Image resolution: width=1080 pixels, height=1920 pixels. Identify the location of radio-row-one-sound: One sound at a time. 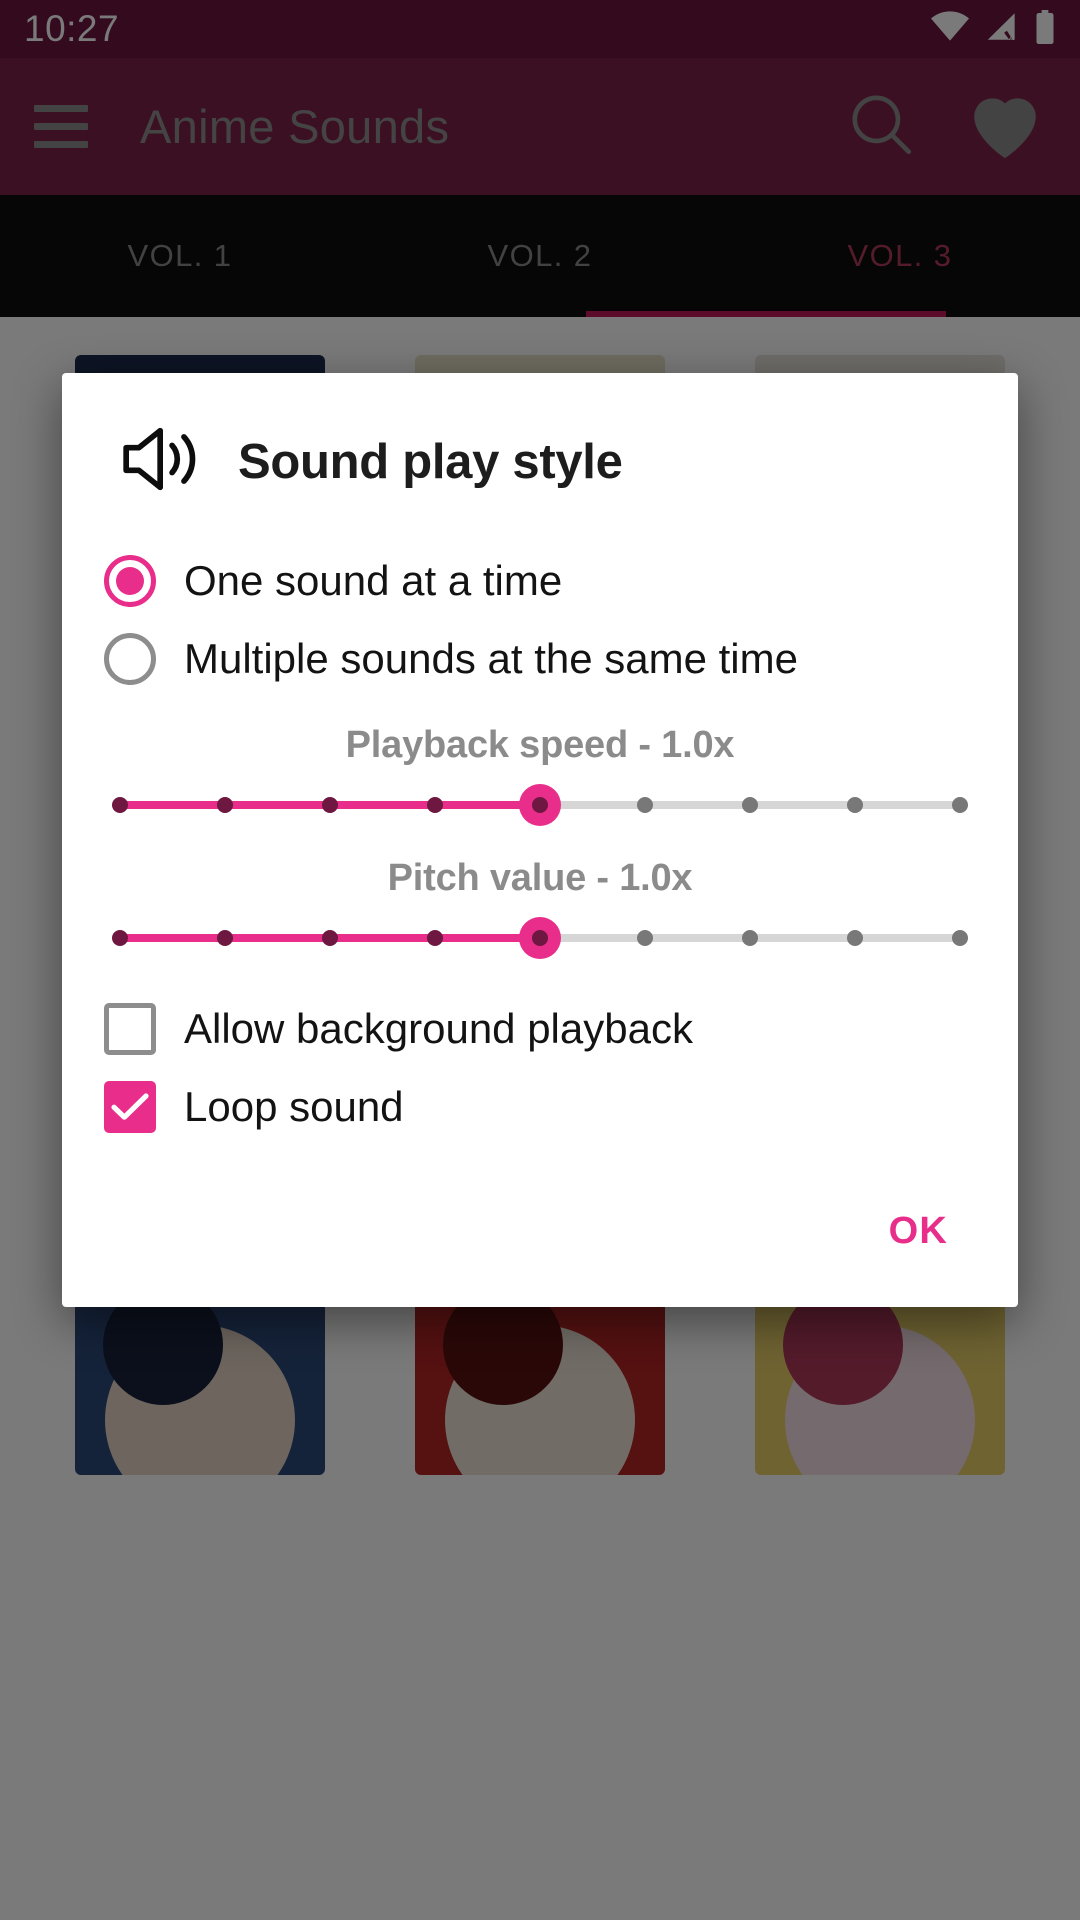
(540, 581).